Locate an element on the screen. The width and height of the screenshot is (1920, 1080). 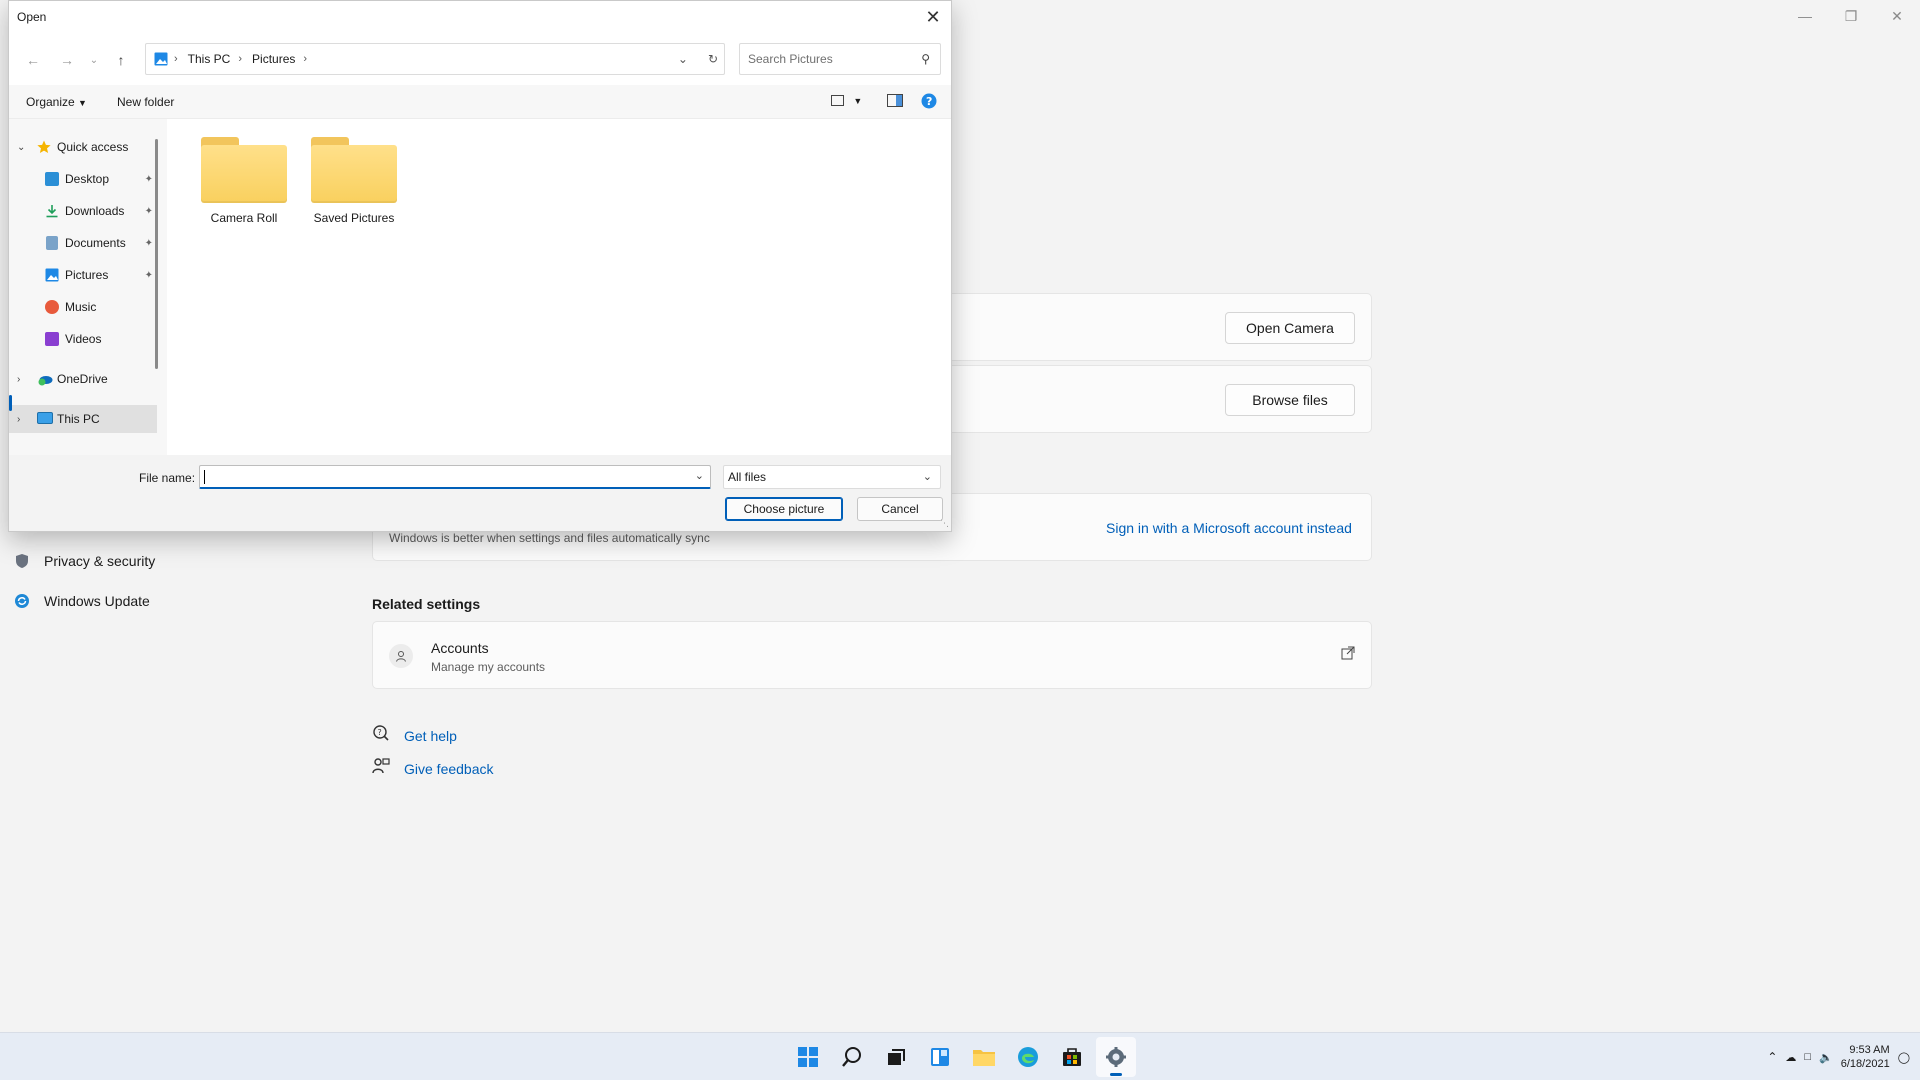
accounts-card: Accounts Manage my accounts is located at coordinates (872, 655).